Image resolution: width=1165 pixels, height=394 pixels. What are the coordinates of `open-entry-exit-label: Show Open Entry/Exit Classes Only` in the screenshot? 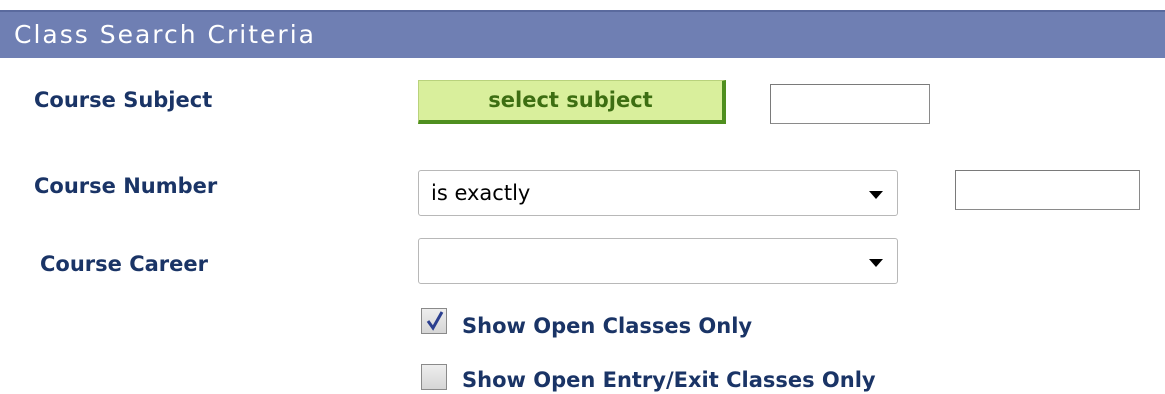 It's located at (669, 380).